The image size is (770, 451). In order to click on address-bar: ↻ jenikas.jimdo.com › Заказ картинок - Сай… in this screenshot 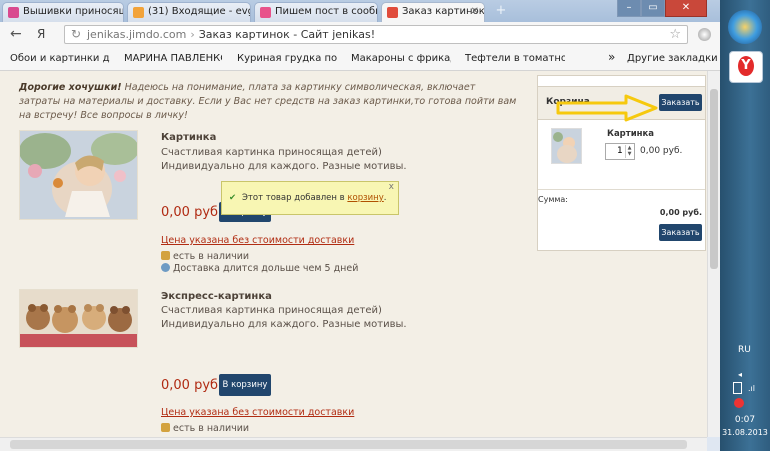, I will do `click(376, 34)`.